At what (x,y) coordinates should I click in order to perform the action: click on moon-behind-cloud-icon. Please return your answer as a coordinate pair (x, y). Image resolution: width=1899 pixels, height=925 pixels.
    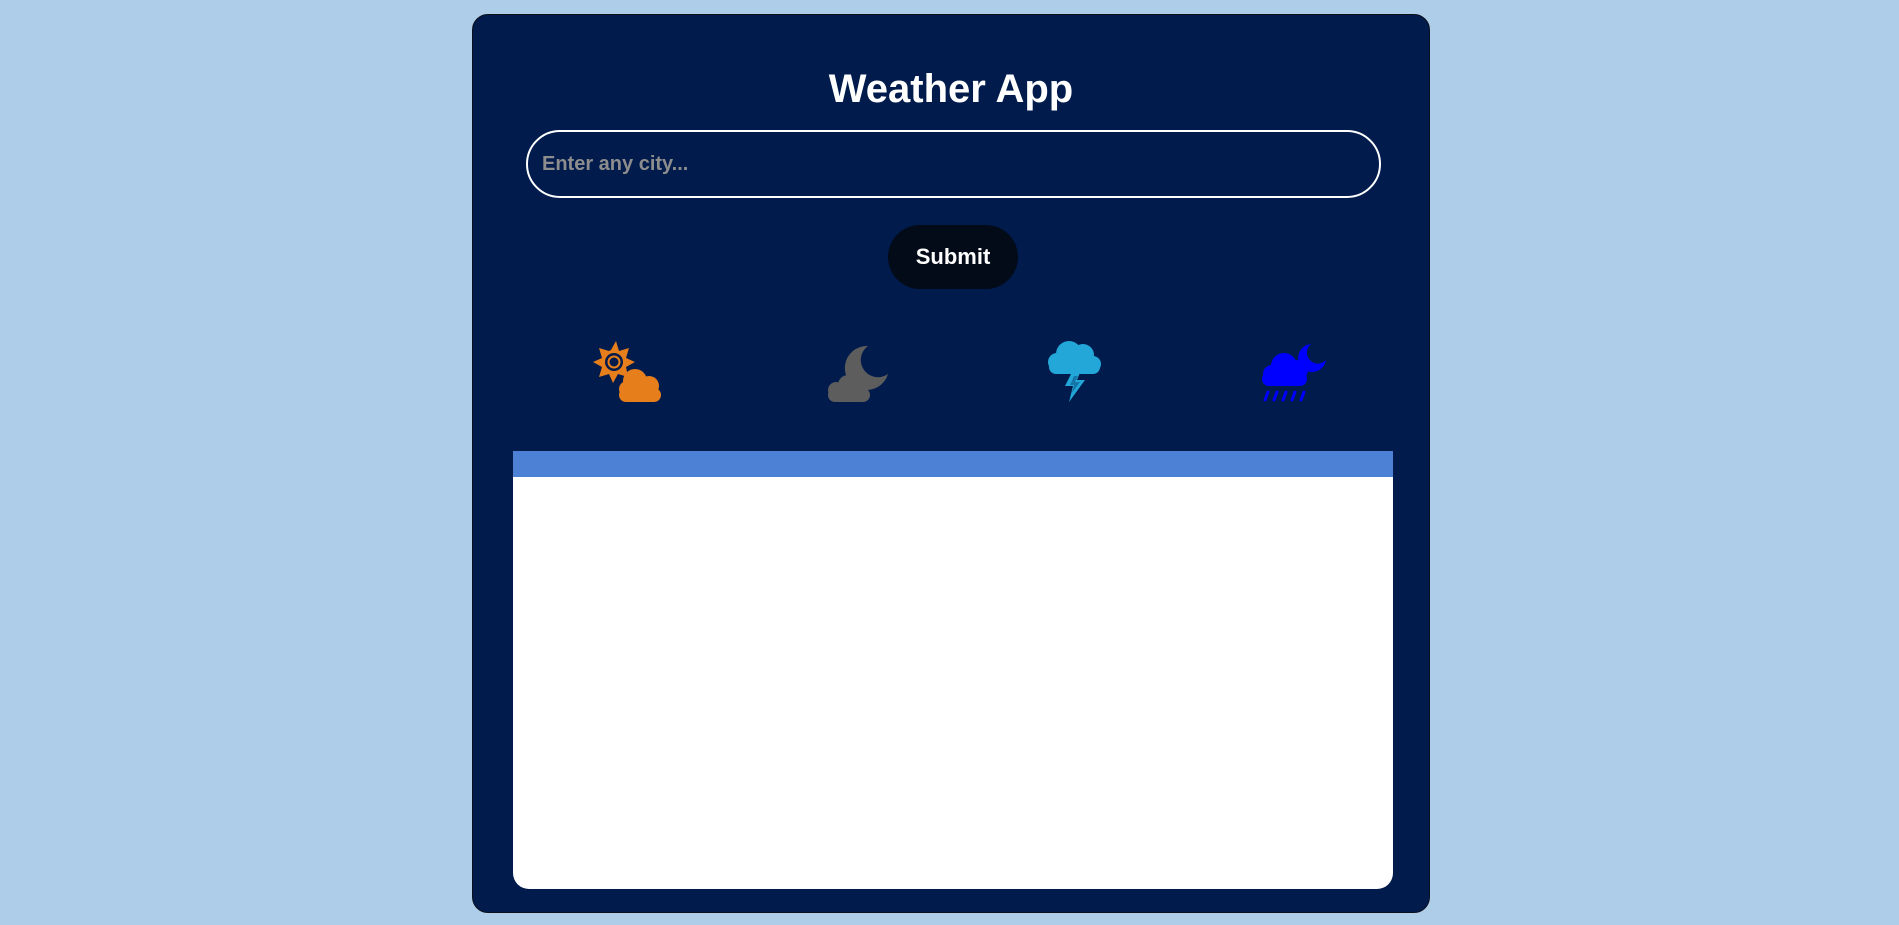
    Looking at the image, I should click on (853, 370).